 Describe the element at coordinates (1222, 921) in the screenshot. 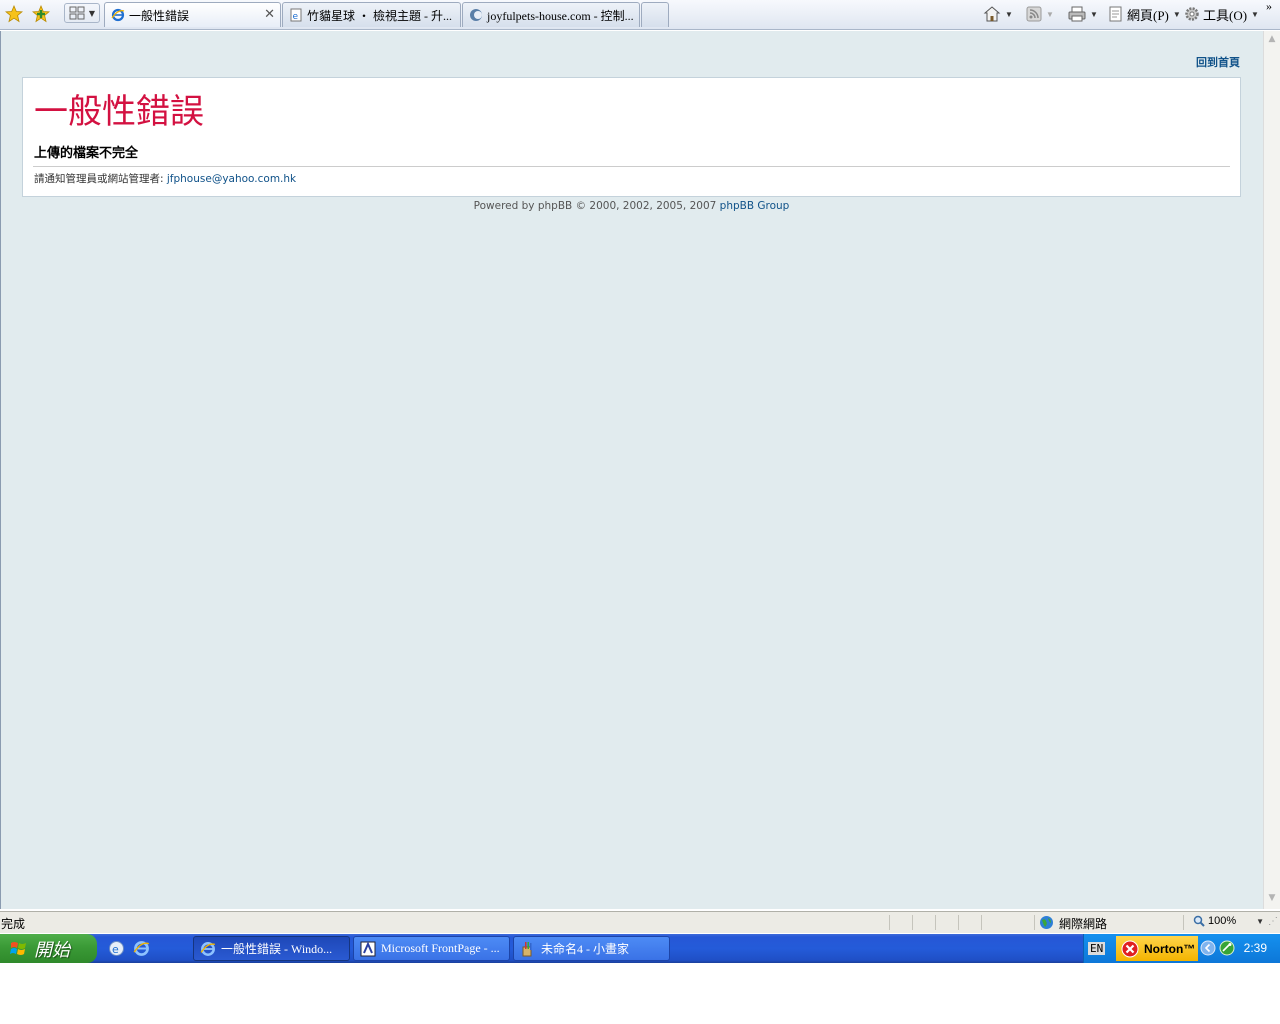

I see `zoom-level: 100%` at that location.